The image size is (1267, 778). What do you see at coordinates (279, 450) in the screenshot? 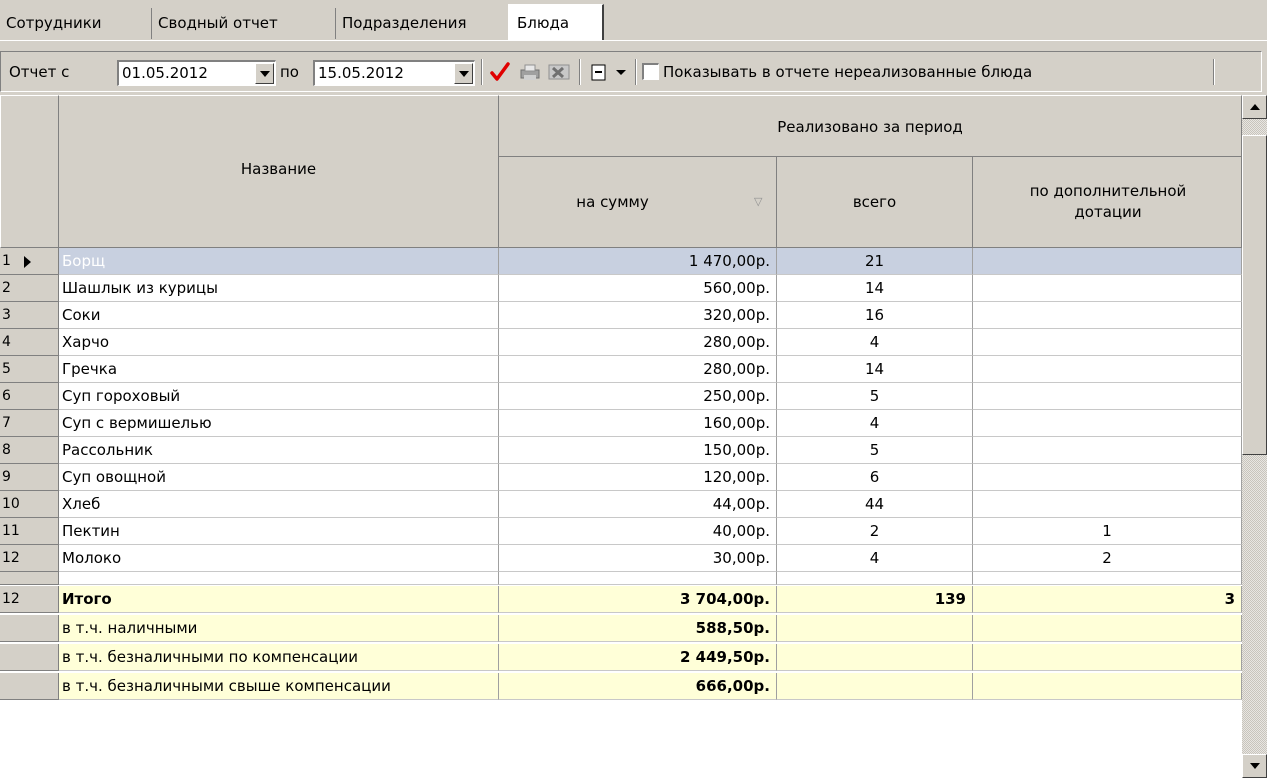
I see `dish-name-cell: Рассольник` at bounding box center [279, 450].